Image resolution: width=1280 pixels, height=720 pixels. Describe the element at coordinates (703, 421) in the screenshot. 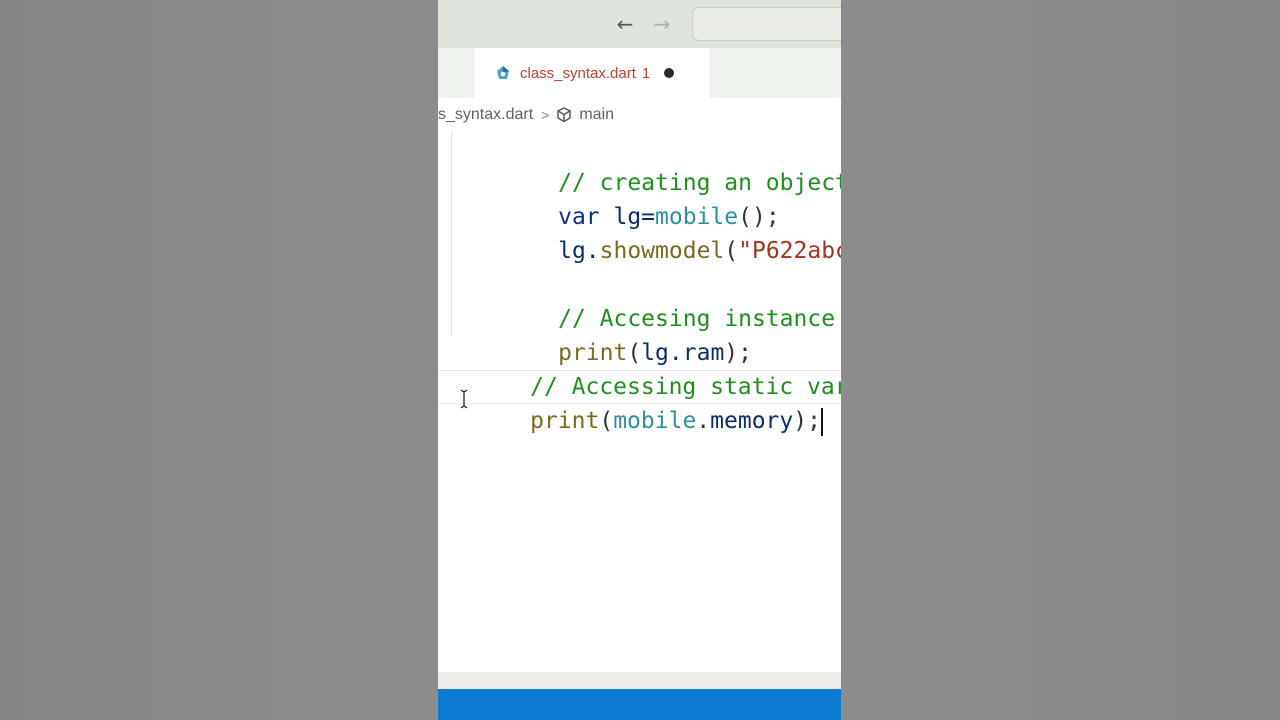

I see `code-punctuation: .` at that location.